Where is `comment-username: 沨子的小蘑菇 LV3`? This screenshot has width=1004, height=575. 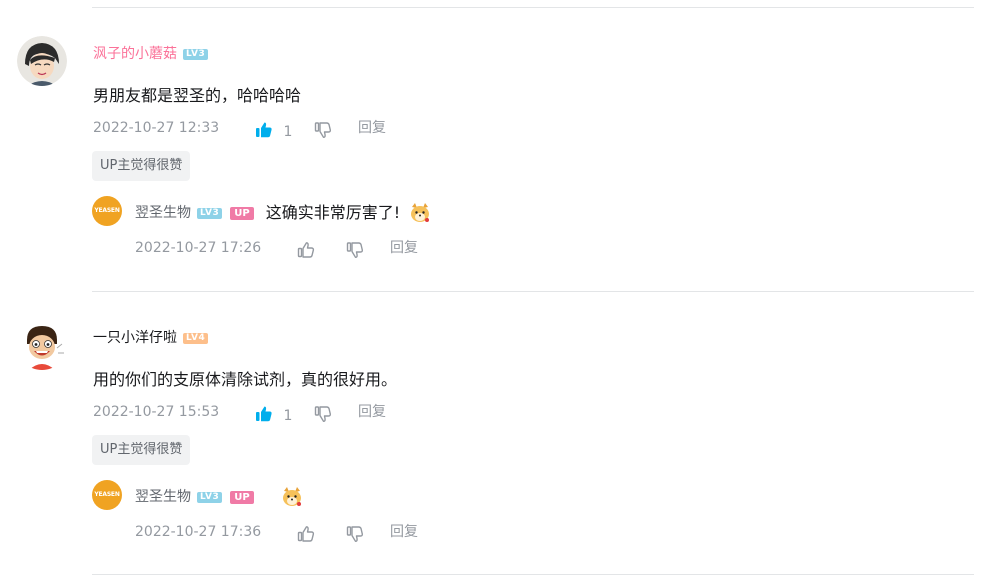
comment-username: 沨子的小蘑菇 LV3 is located at coordinates (151, 54).